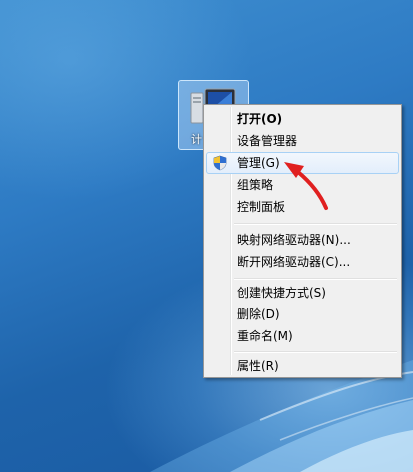  Describe the element at coordinates (255, 185) in the screenshot. I see `menu-item-label: 组策略` at that location.